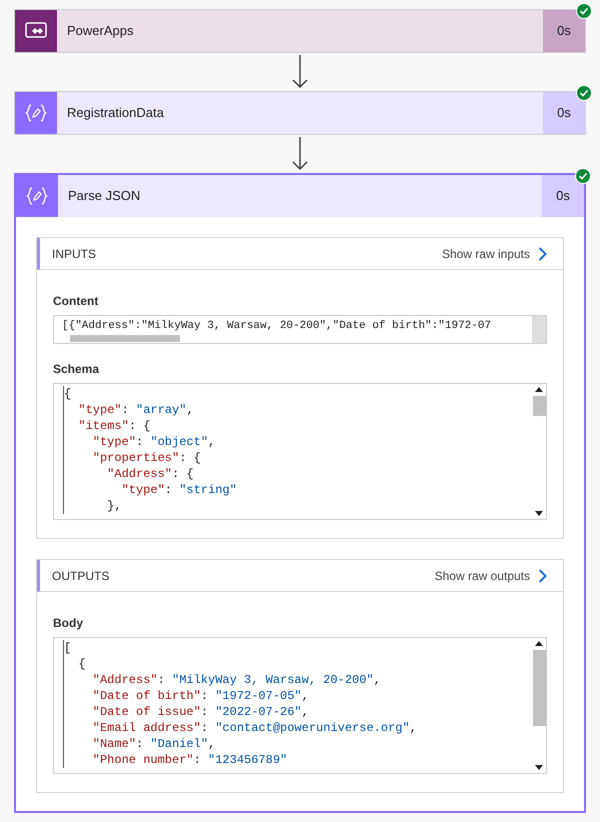  Describe the element at coordinates (74, 254) in the screenshot. I see `section-title: INPUTS` at that location.